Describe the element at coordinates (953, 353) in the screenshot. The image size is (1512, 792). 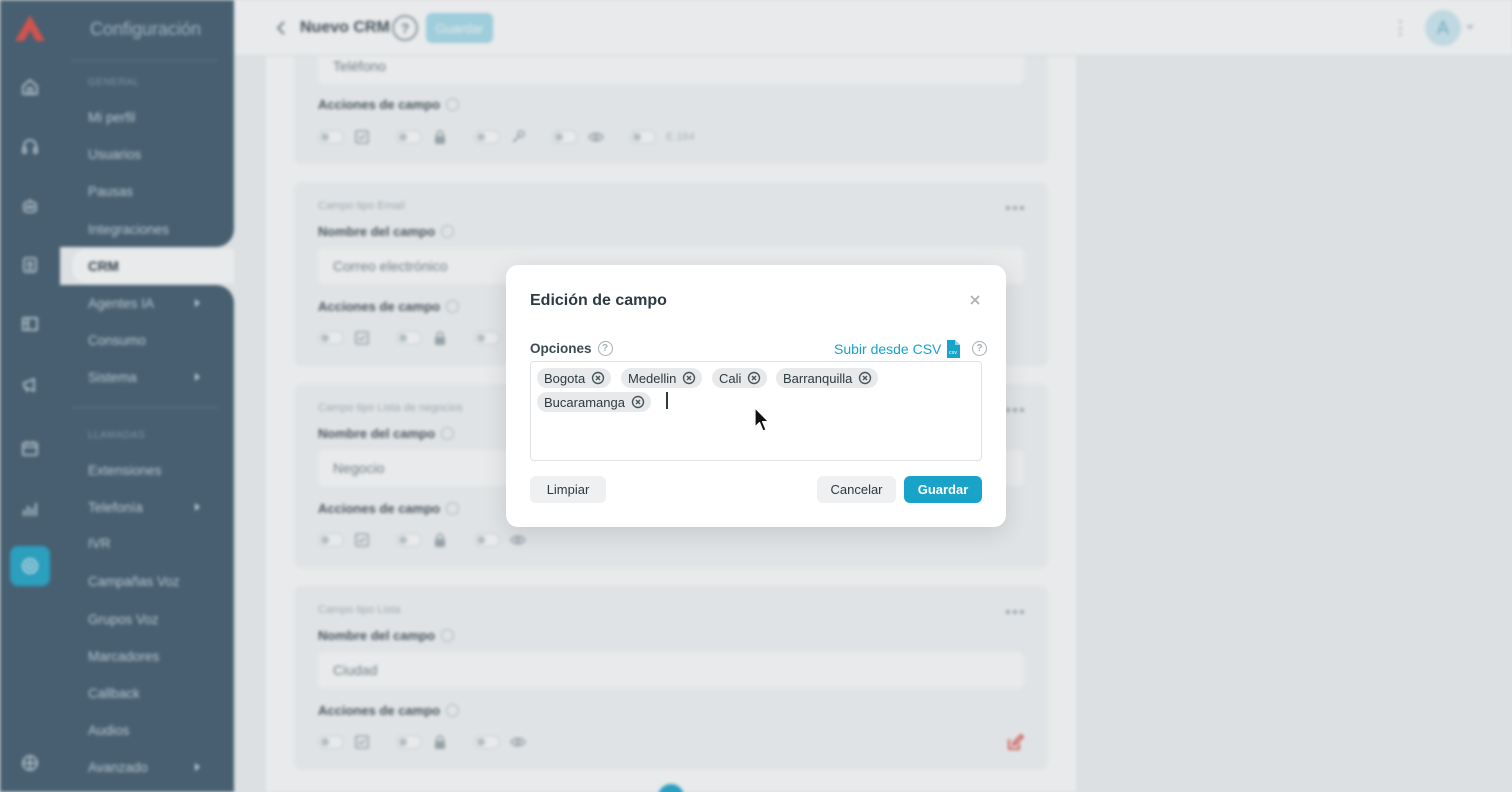
I see `csv-icon-text: csv` at that location.